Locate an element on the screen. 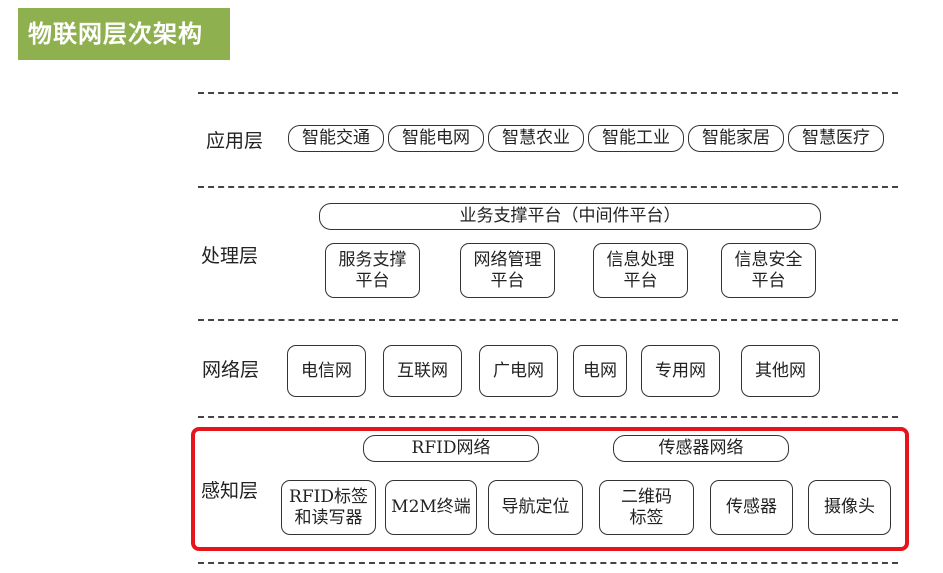 Image resolution: width=943 pixels, height=573 pixels. sensor-network: 传感器网络 is located at coordinates (701, 448).